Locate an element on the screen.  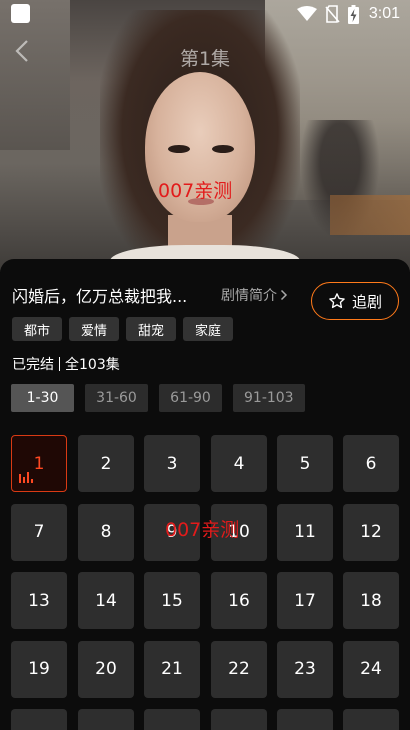
episode-button: 15 is located at coordinates (172, 600).